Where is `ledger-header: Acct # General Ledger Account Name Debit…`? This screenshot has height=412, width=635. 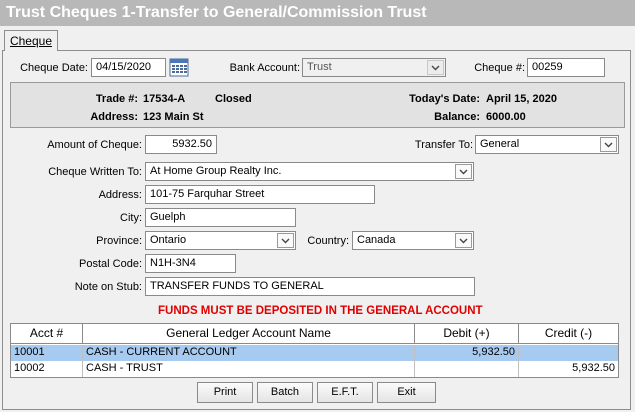
ledger-header: Acct # General Ledger Account Name Debit… is located at coordinates (314, 334).